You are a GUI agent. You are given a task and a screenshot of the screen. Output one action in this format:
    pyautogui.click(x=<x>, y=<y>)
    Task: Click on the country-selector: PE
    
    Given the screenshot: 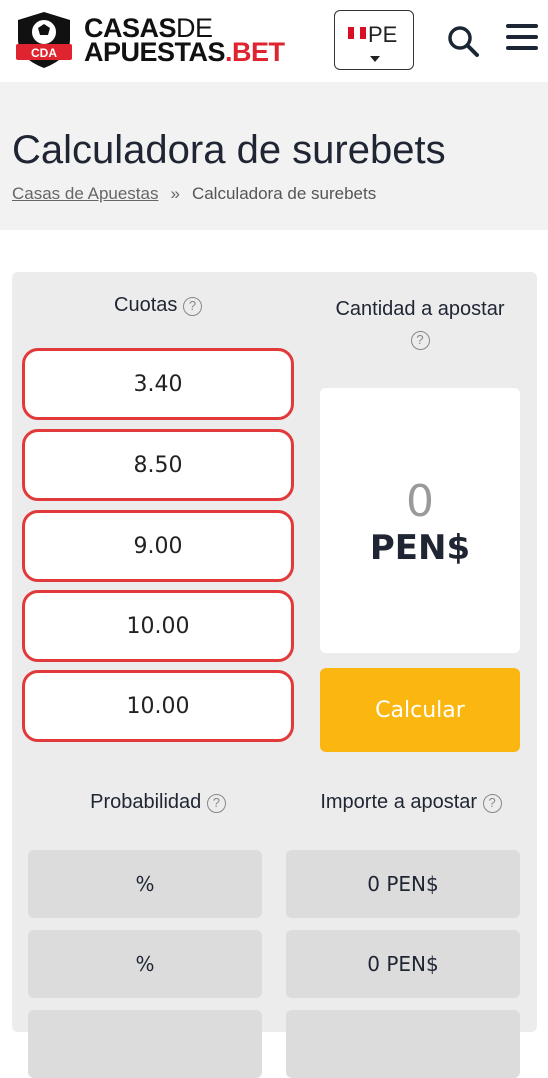 What is the action you would take?
    pyautogui.click(x=374, y=40)
    